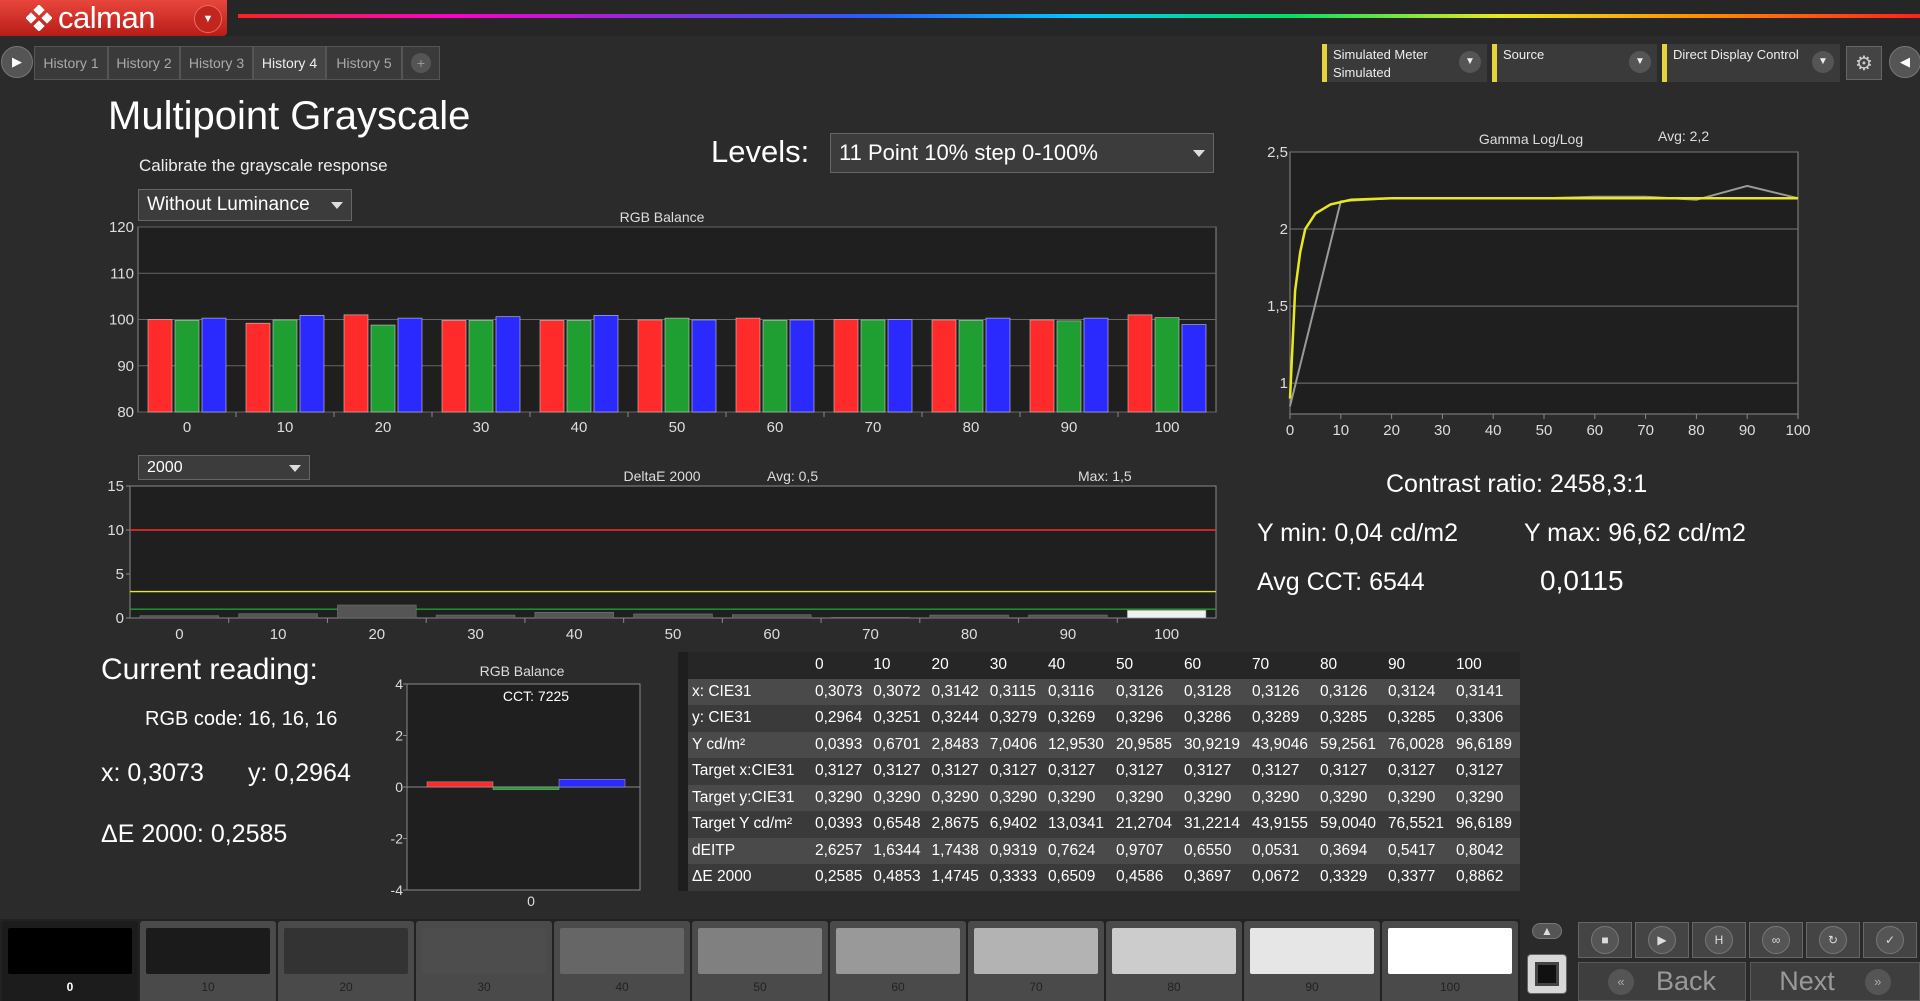  I want to click on refresh-button: ↻, so click(1833, 940).